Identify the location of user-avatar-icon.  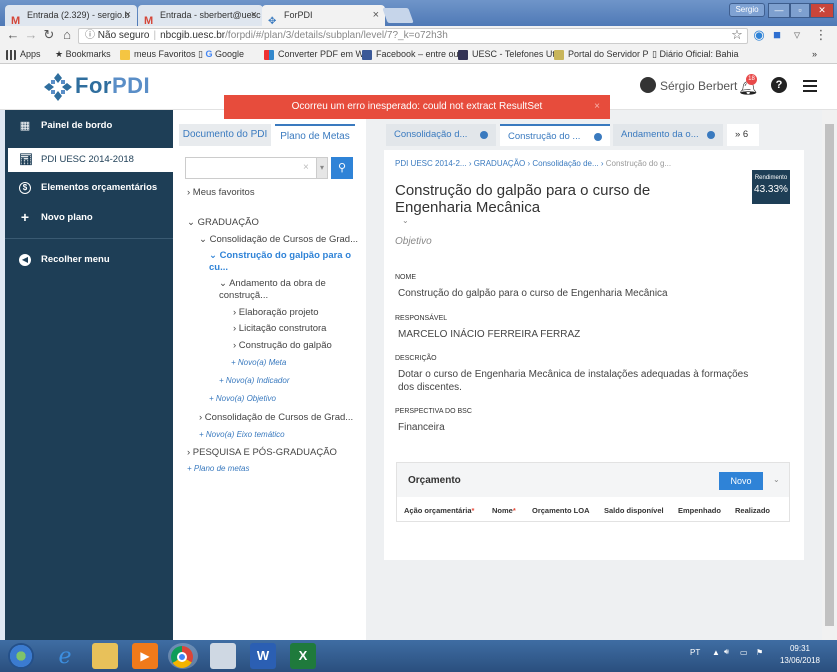
(648, 85).